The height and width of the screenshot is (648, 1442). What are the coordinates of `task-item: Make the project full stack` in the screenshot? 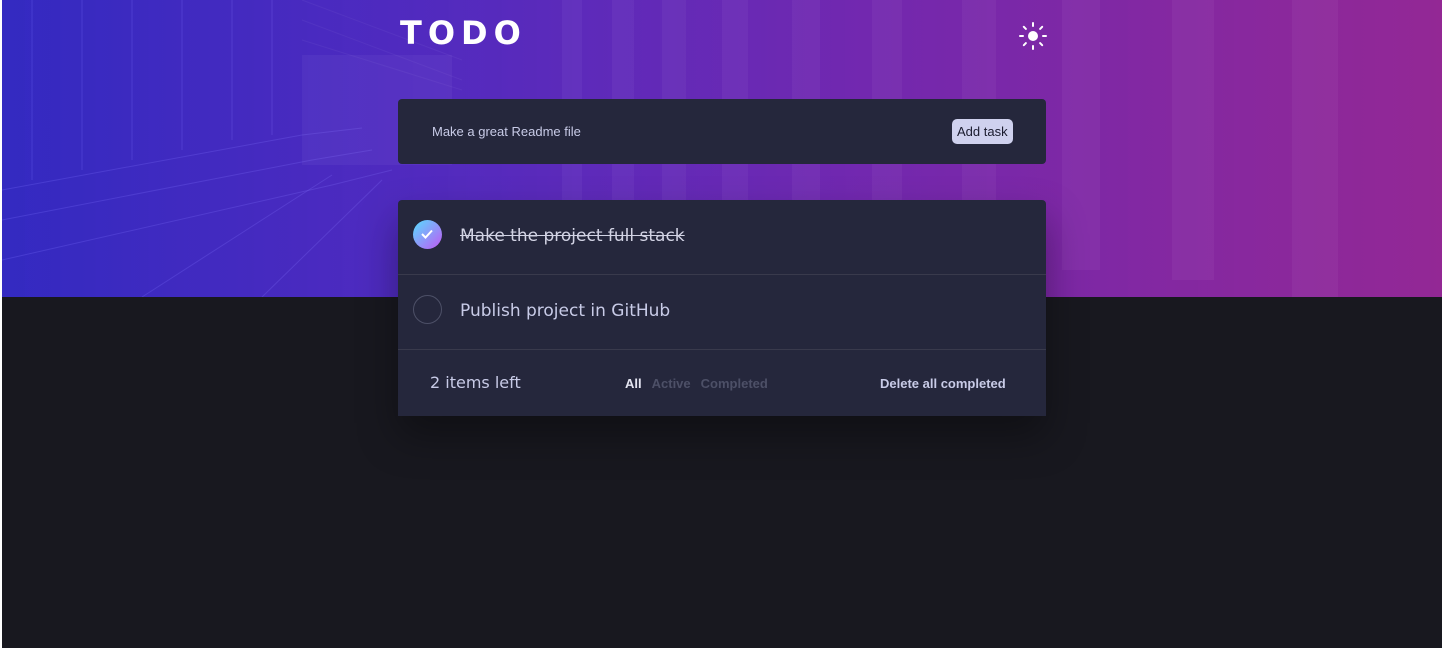 It's located at (722, 237).